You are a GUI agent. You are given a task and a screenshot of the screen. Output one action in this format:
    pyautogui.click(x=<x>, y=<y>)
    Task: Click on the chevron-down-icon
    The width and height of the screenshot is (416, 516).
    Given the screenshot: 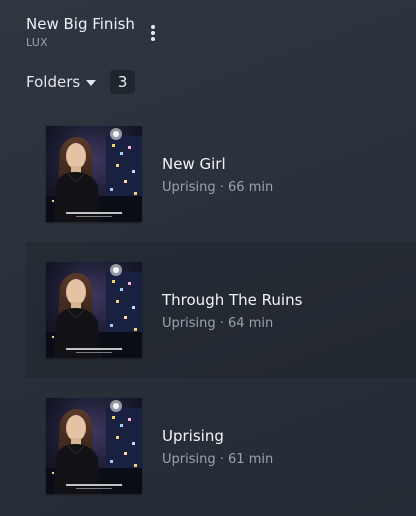 What is the action you would take?
    pyautogui.click(x=91, y=82)
    